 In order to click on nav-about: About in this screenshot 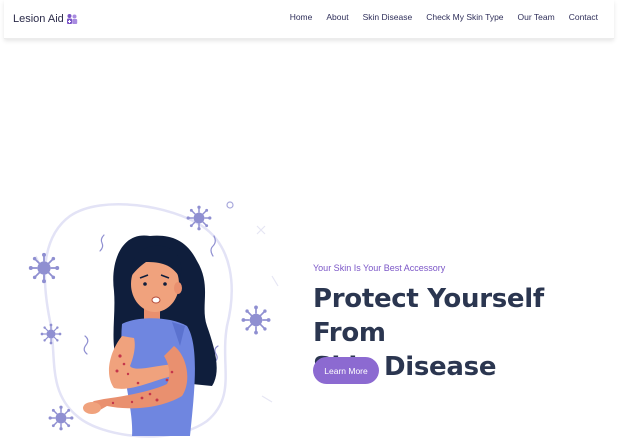, I will do `click(337, 17)`.